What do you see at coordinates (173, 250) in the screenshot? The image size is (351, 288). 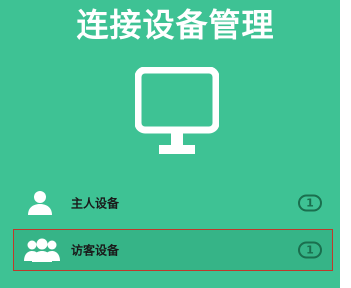 I see `device-row-guest: 访客设备 1` at bounding box center [173, 250].